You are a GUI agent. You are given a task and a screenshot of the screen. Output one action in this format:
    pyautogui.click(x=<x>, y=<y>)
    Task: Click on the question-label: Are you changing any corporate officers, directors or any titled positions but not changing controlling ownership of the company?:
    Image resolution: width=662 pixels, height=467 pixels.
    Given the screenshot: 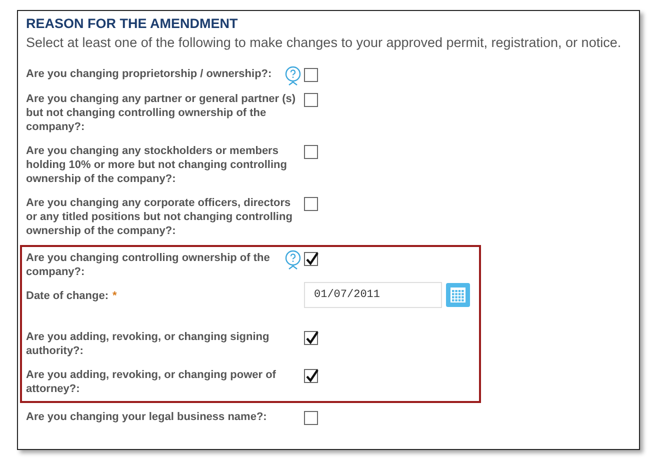 What is the action you would take?
    pyautogui.click(x=160, y=217)
    